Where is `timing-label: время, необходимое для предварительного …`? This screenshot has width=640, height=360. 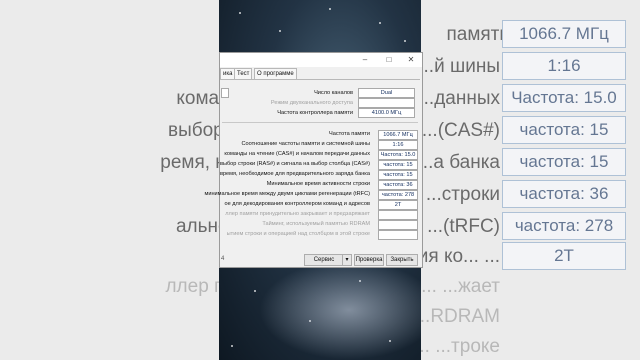
timing-label: время, необходимое для предварительного … is located at coordinates (294, 174).